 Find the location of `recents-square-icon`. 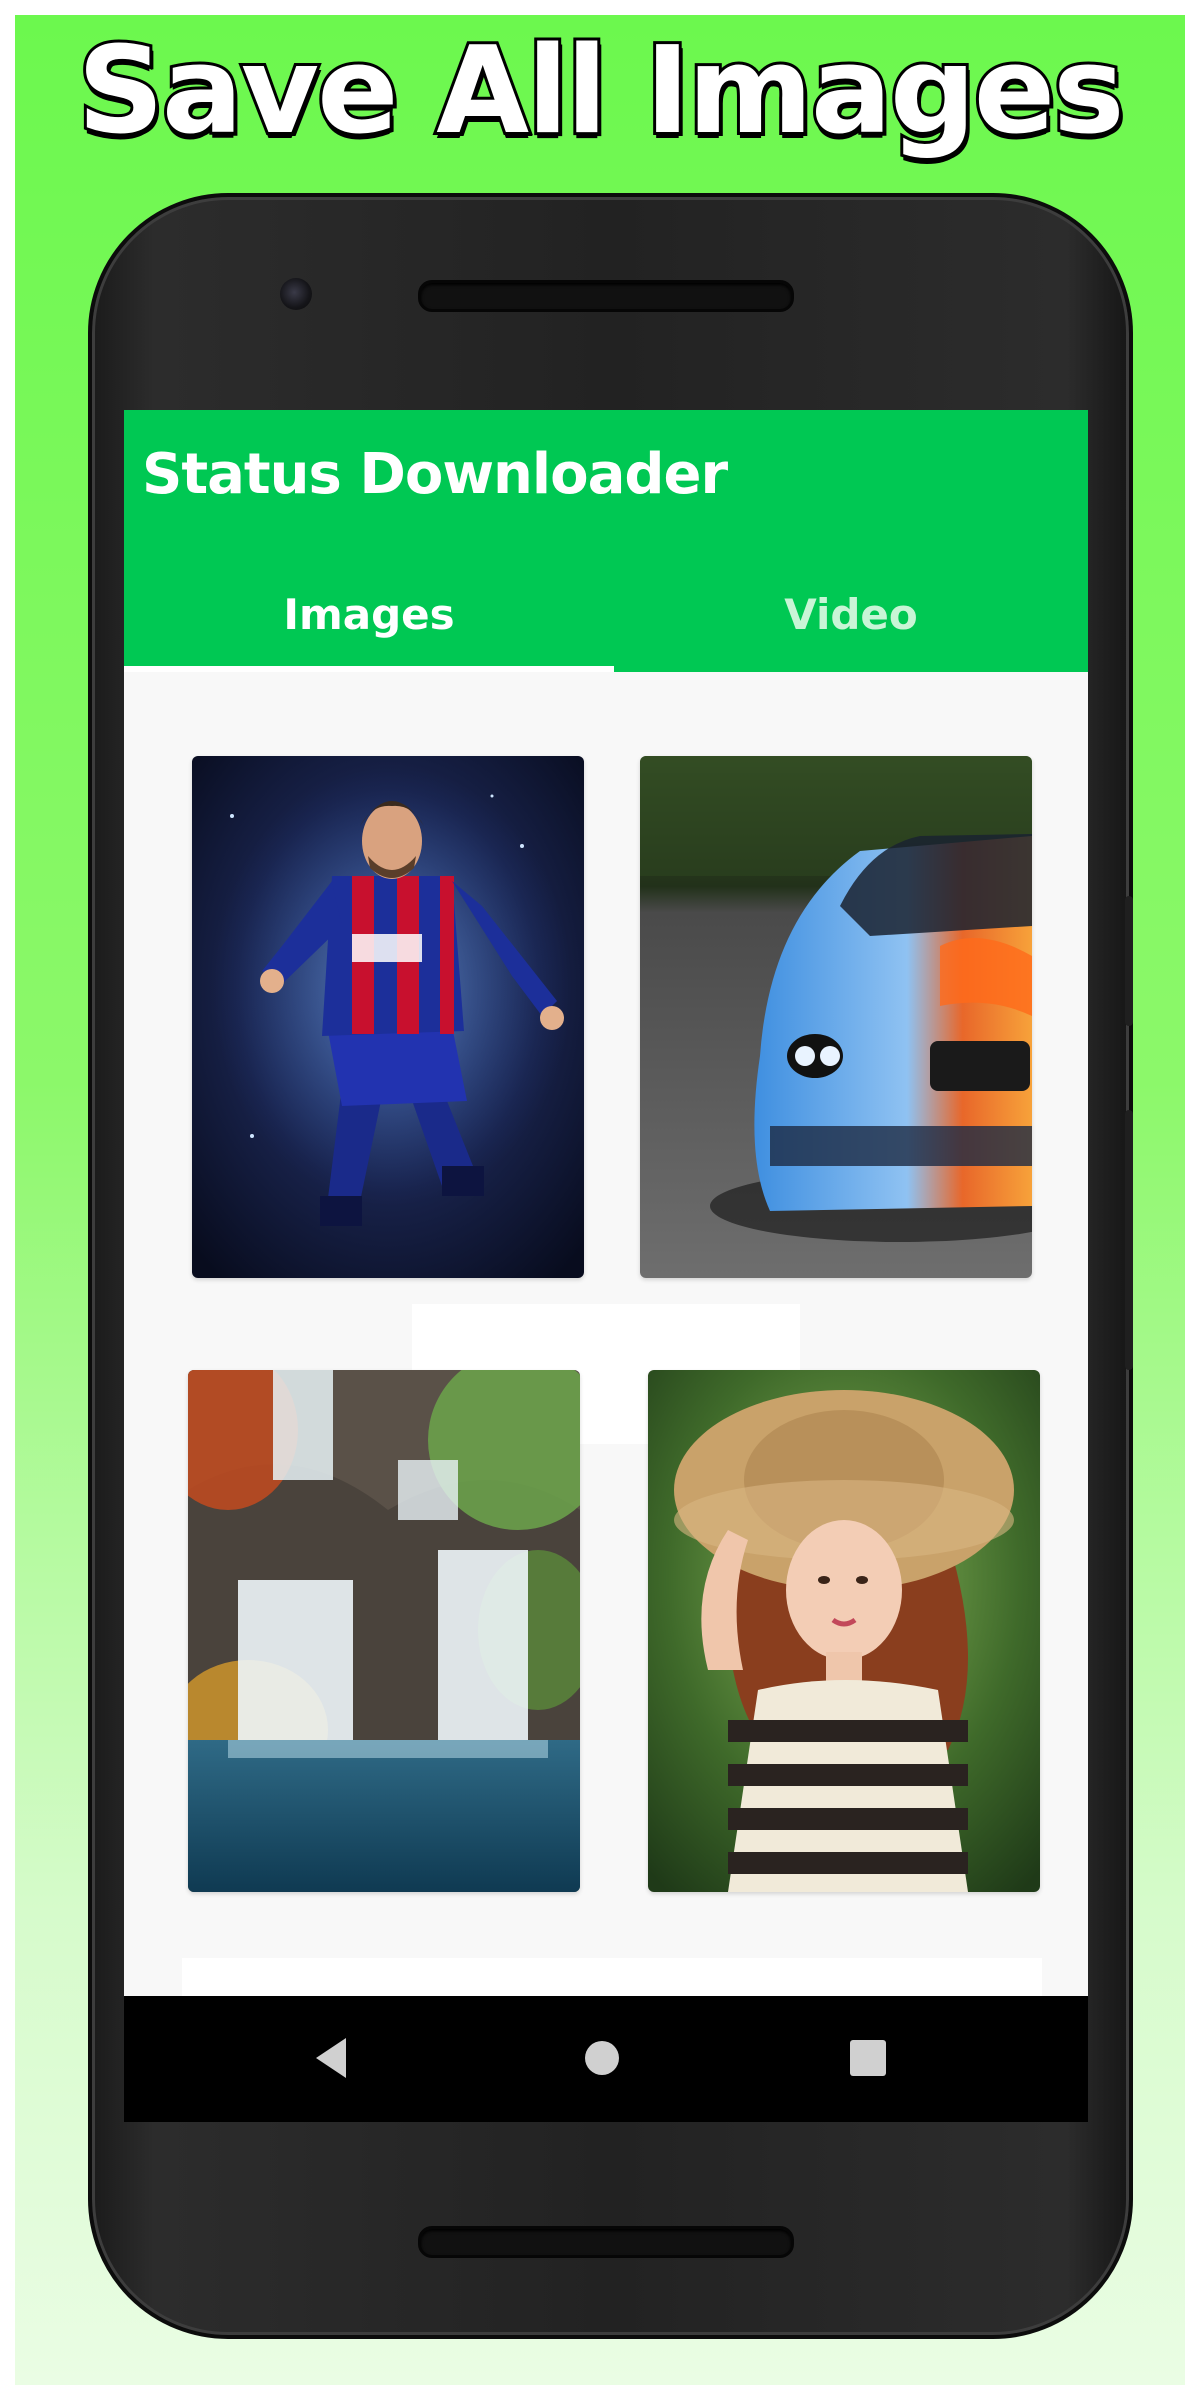

recents-square-icon is located at coordinates (868, 2058).